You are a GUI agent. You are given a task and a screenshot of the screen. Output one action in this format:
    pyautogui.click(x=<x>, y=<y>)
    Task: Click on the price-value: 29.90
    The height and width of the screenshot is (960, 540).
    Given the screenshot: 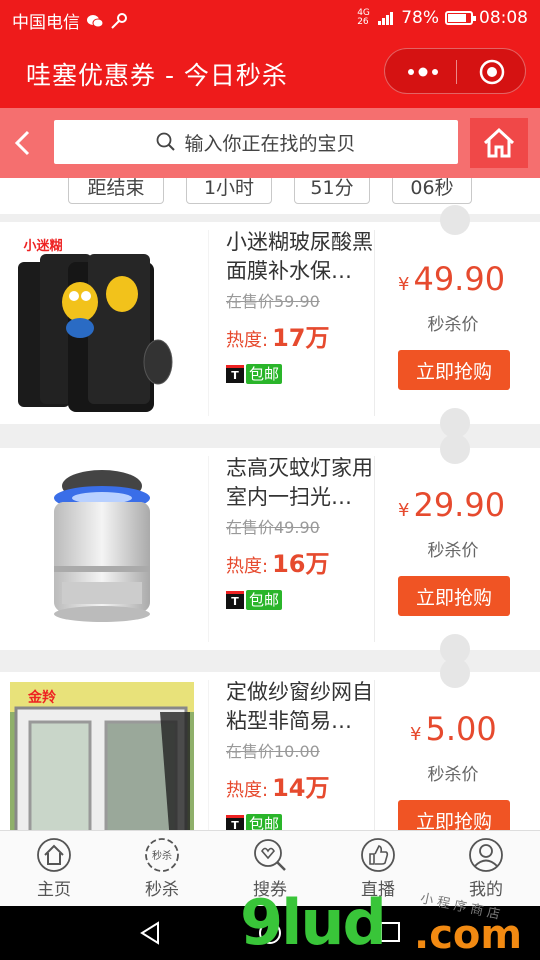 What is the action you would take?
    pyautogui.click(x=459, y=505)
    